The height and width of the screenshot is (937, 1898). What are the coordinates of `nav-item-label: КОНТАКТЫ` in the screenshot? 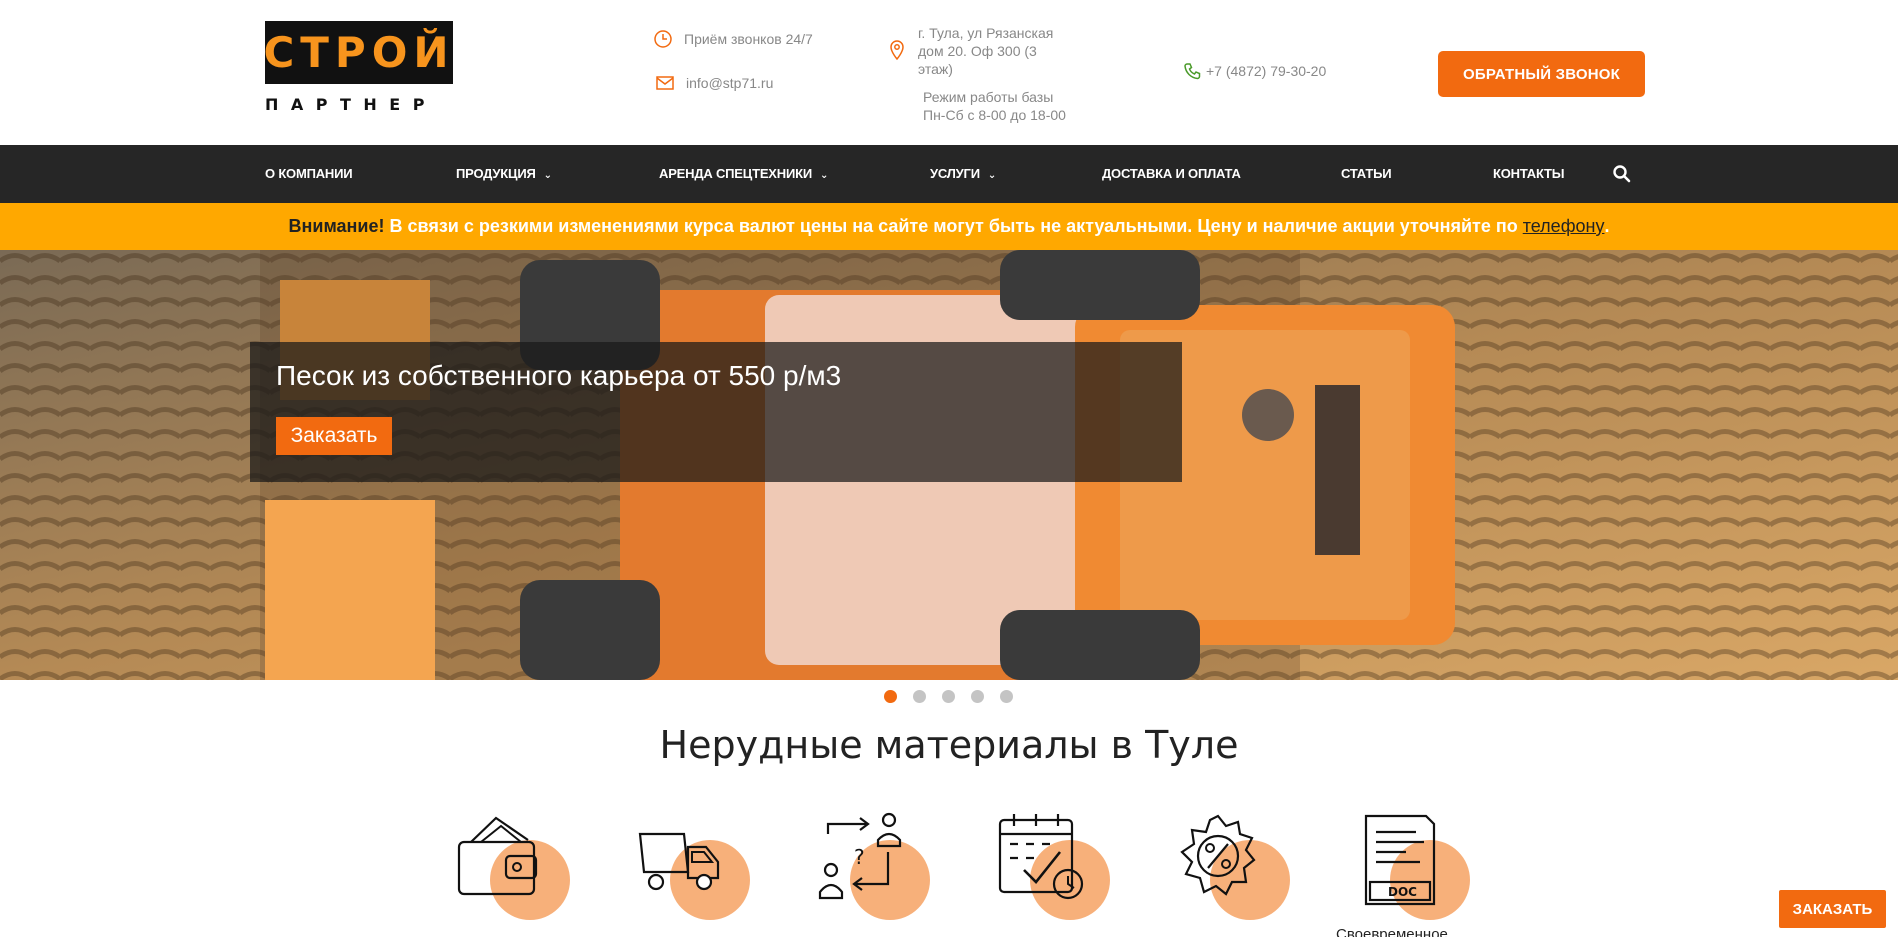 It's located at (1529, 173).